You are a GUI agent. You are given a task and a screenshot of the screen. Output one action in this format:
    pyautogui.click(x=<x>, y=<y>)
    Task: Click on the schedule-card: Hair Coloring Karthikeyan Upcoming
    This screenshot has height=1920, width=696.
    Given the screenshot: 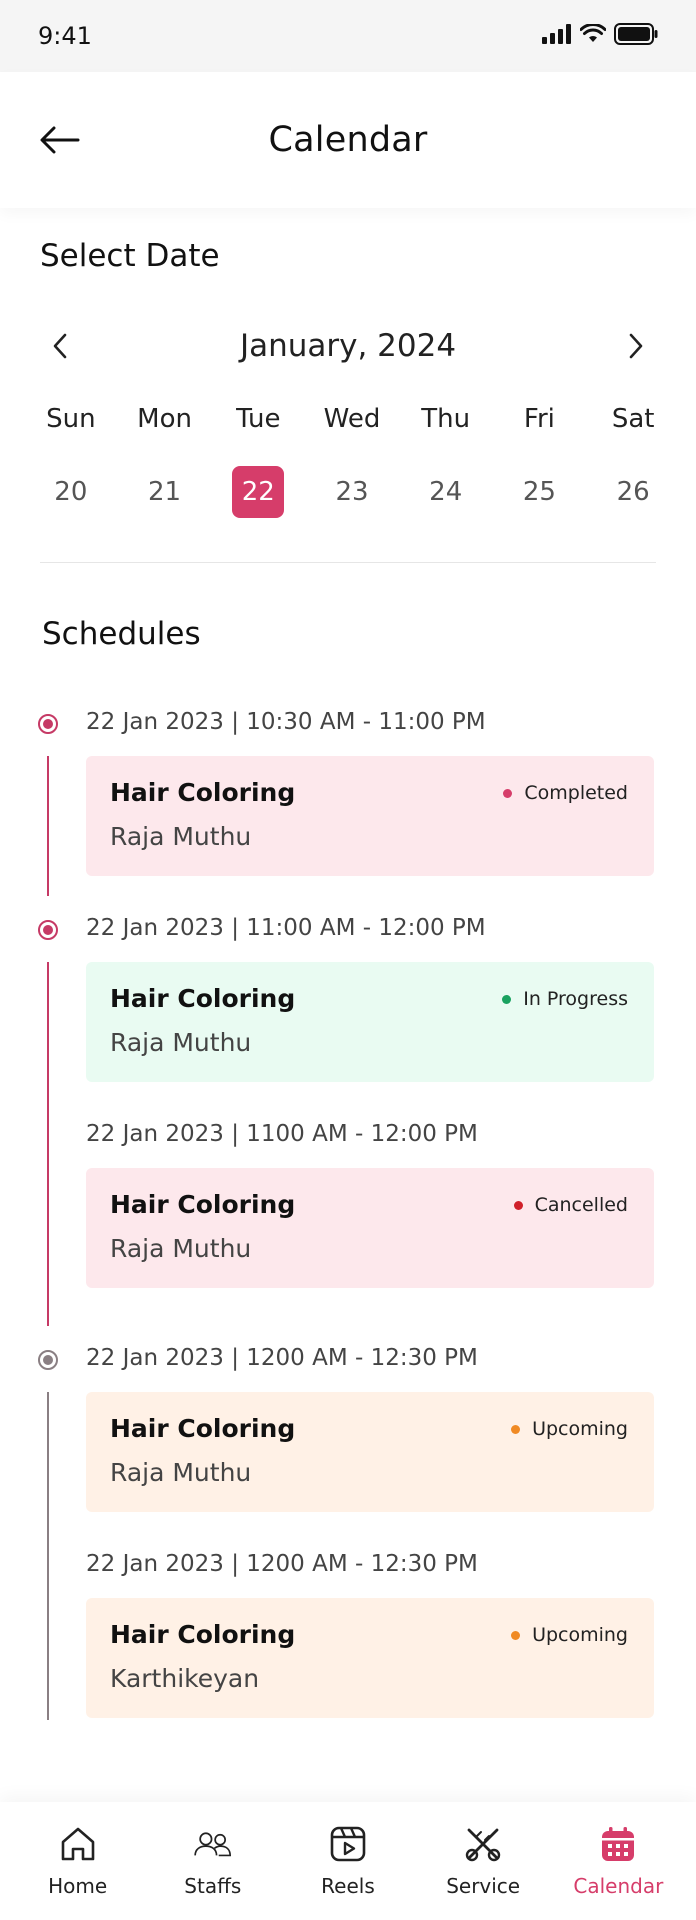 What is the action you would take?
    pyautogui.click(x=370, y=1658)
    